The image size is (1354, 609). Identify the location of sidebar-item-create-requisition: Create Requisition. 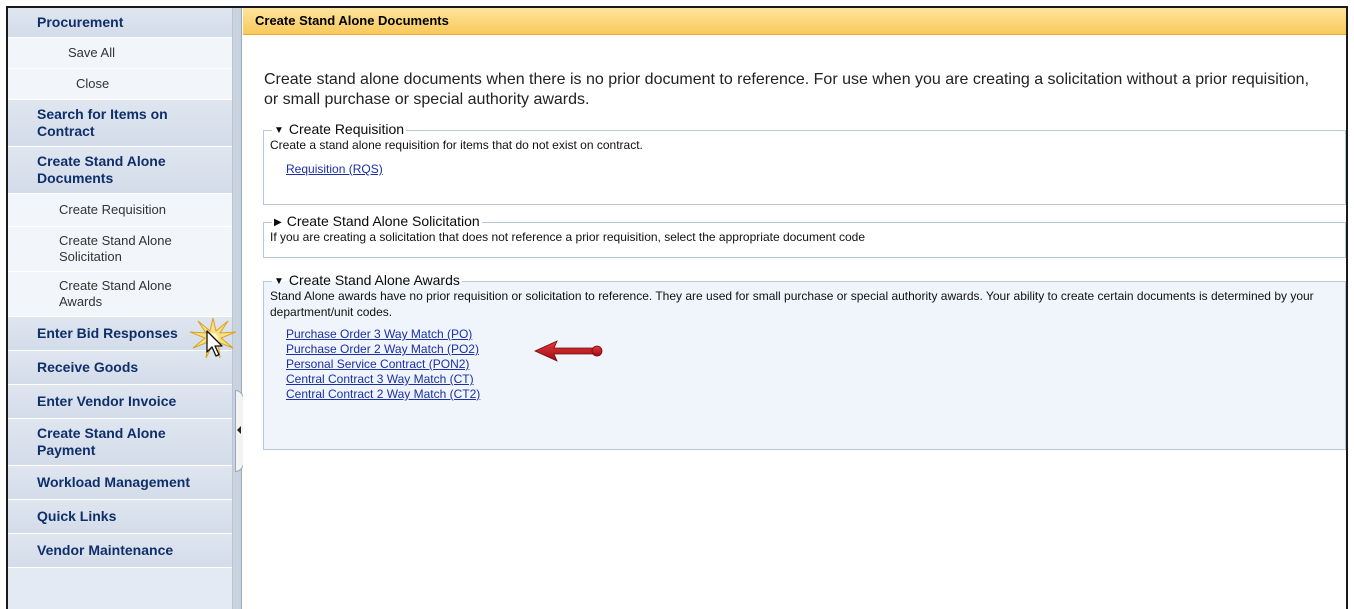
(120, 210).